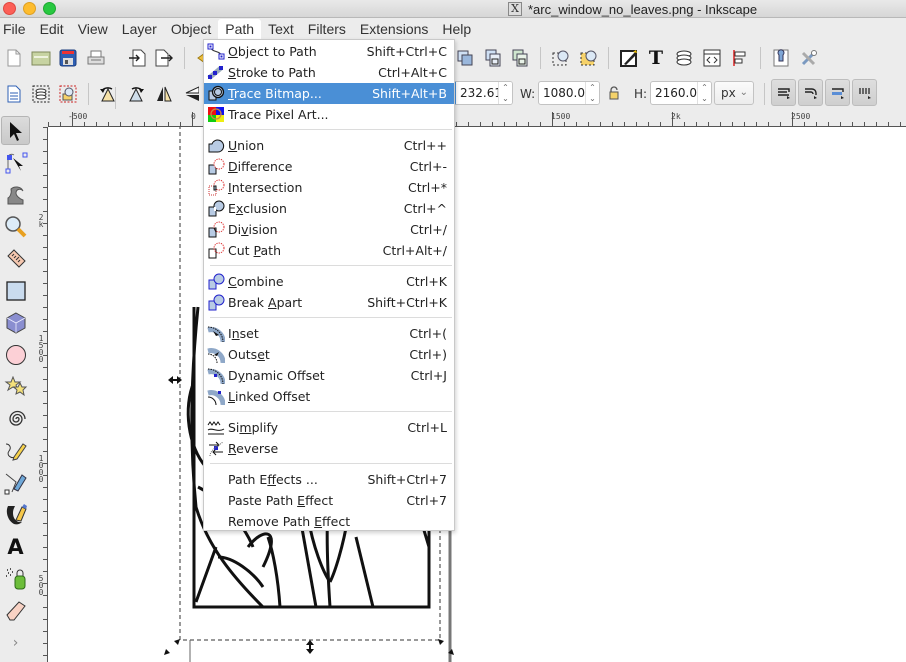 The height and width of the screenshot is (662, 906). What do you see at coordinates (49, 8) in the screenshot?
I see `zoom-window-button` at bounding box center [49, 8].